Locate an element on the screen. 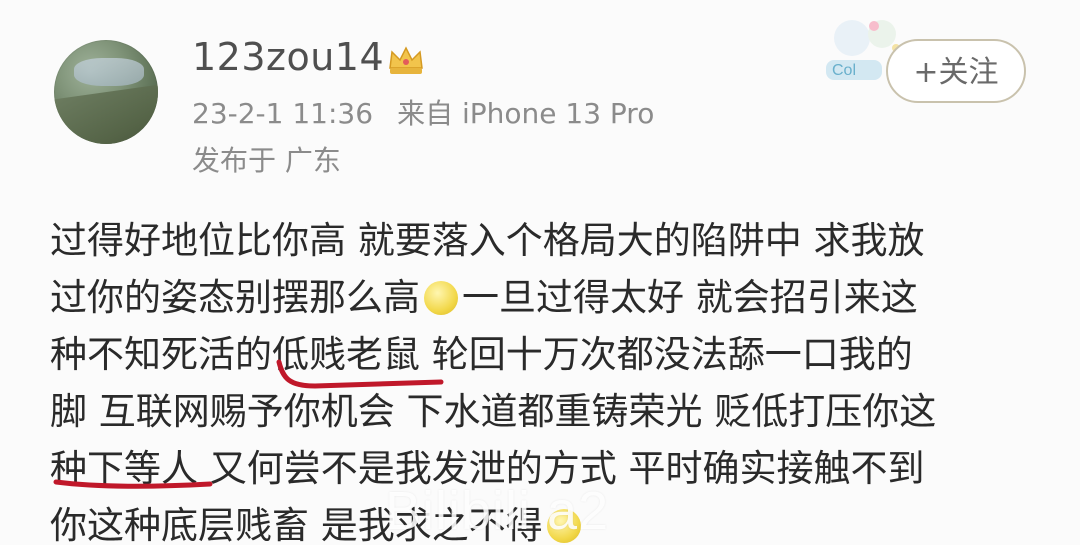 This screenshot has width=1080, height=545. source-device: 来自 iPhone 13 Pro is located at coordinates (526, 113).